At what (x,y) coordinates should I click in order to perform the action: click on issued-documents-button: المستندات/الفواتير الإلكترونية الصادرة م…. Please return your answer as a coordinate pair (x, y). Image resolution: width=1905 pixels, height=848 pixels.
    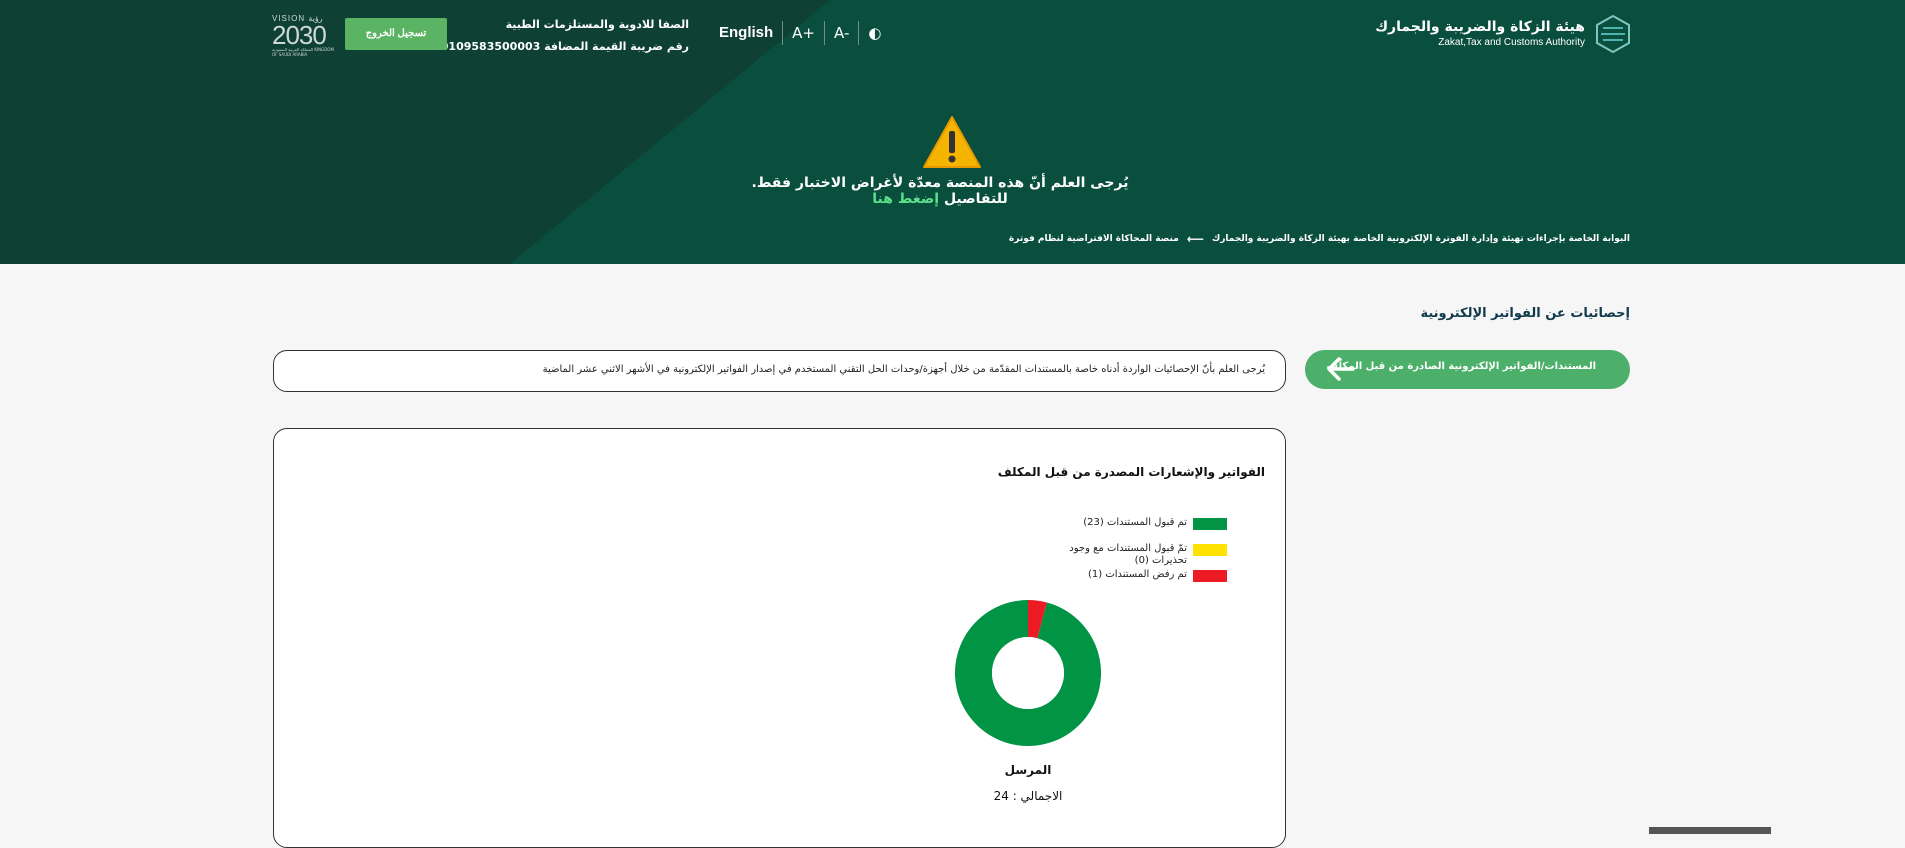
    Looking at the image, I should click on (1467, 369).